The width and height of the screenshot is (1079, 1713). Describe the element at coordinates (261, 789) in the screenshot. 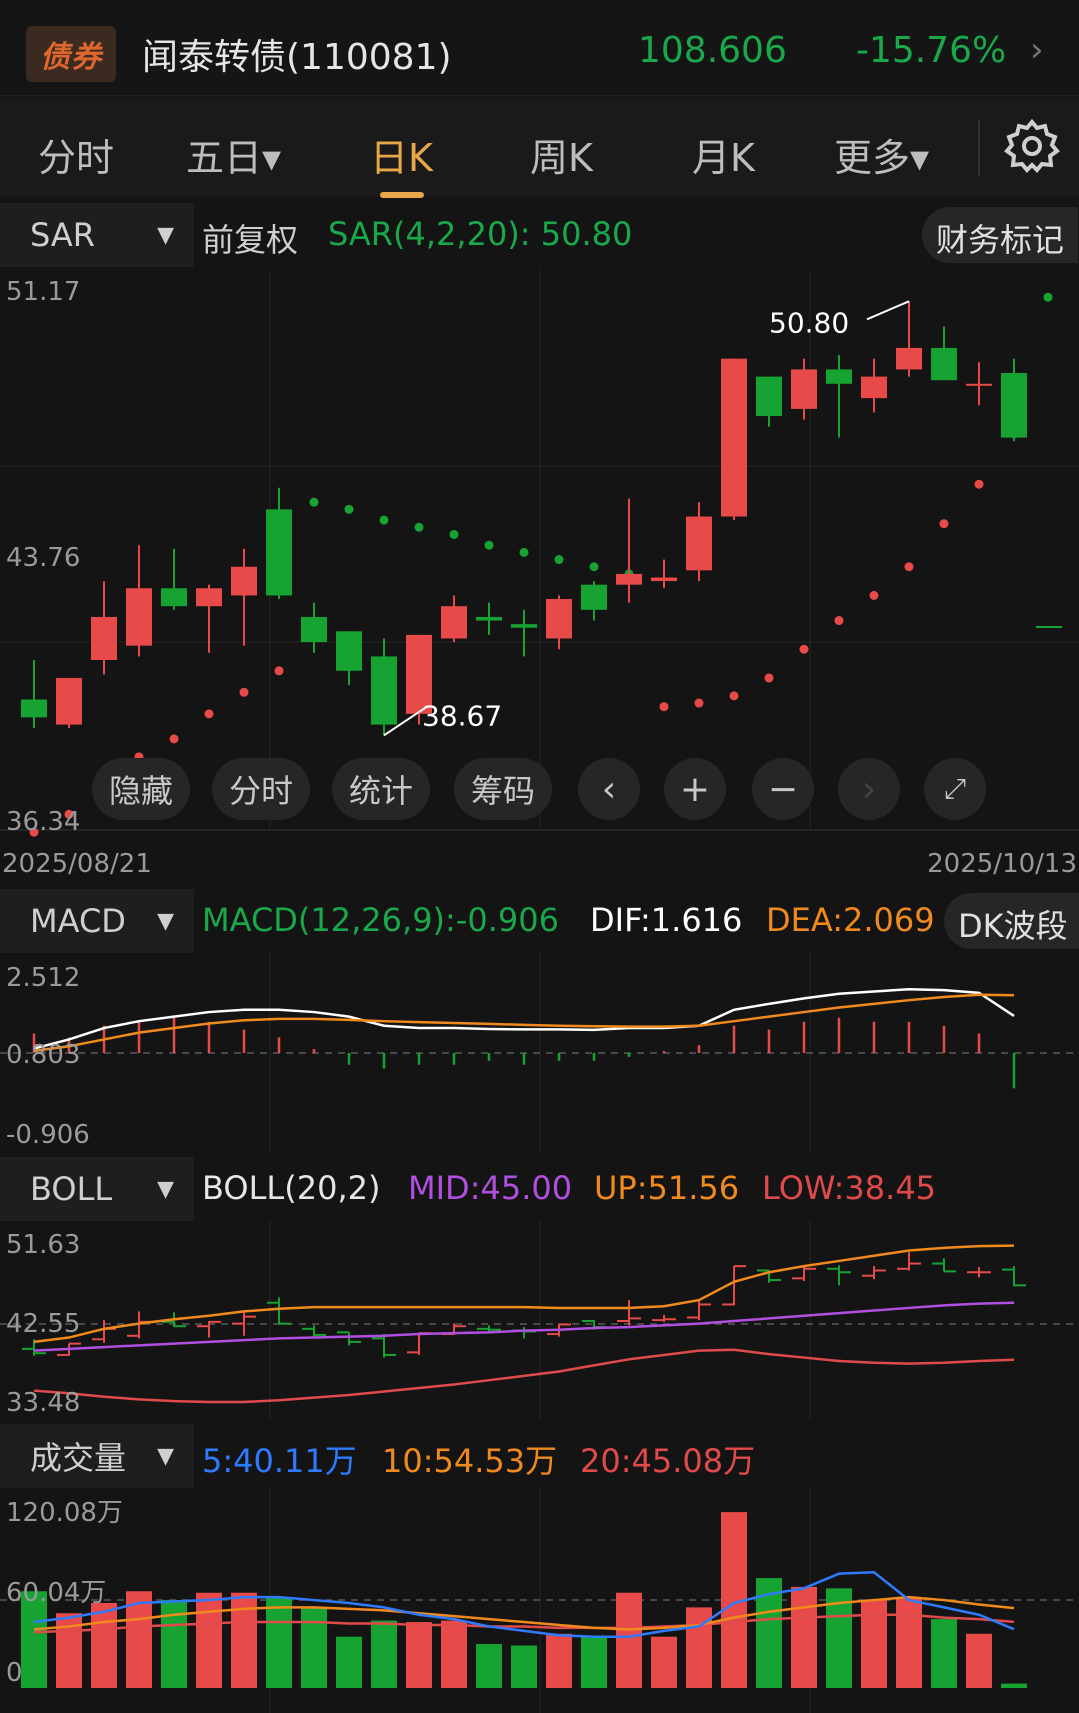

I see `intraday-button: 分时` at that location.